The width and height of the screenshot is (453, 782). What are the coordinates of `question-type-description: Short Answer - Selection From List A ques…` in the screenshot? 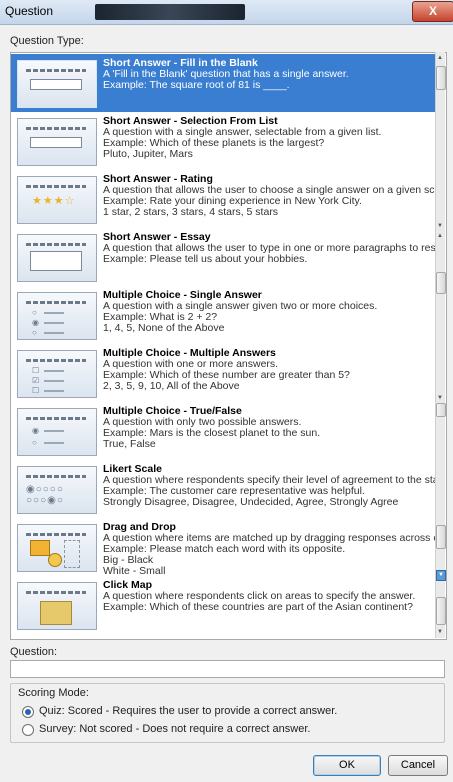 It's located at (270, 138).